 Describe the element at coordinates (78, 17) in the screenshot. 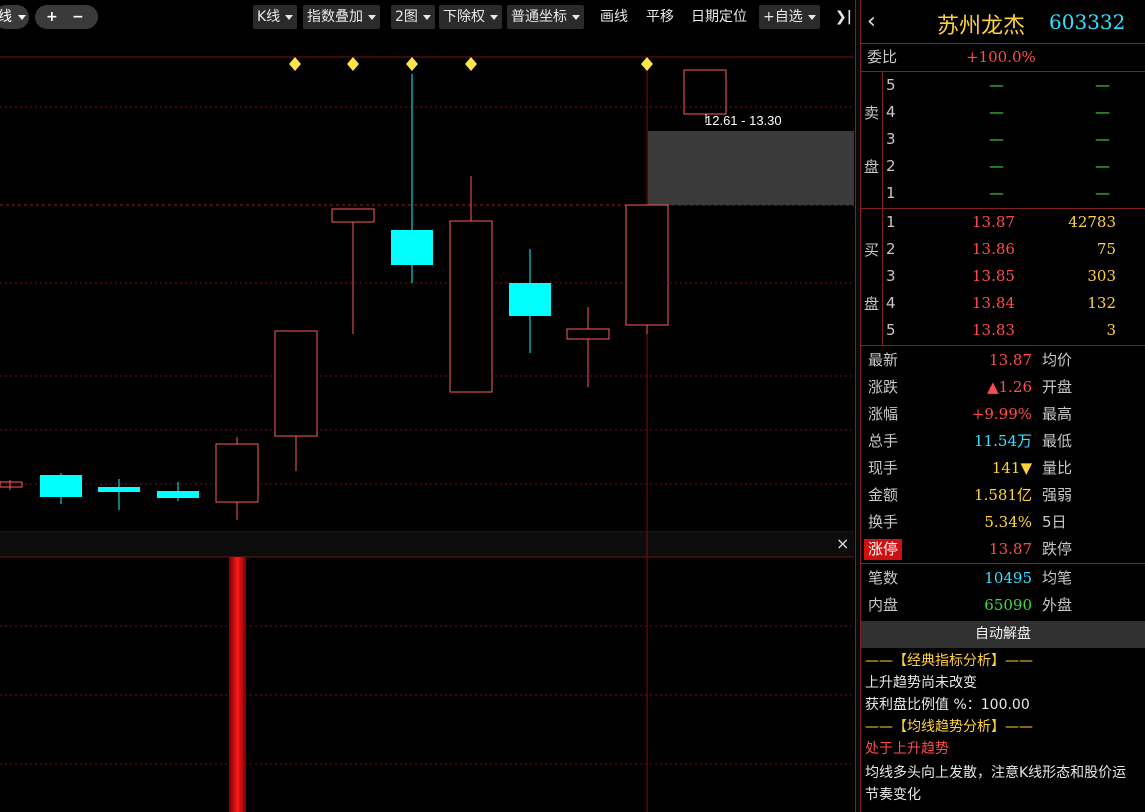

I see `zoom-out-button: −` at that location.